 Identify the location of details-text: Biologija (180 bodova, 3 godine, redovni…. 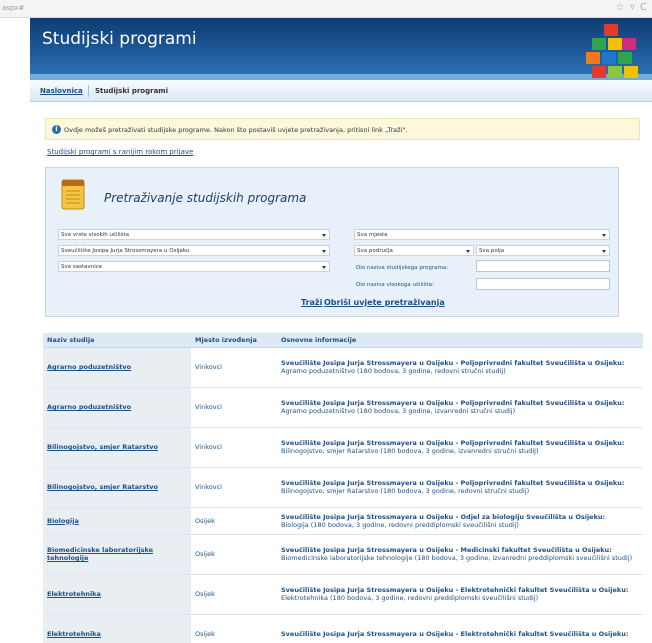
(400, 524).